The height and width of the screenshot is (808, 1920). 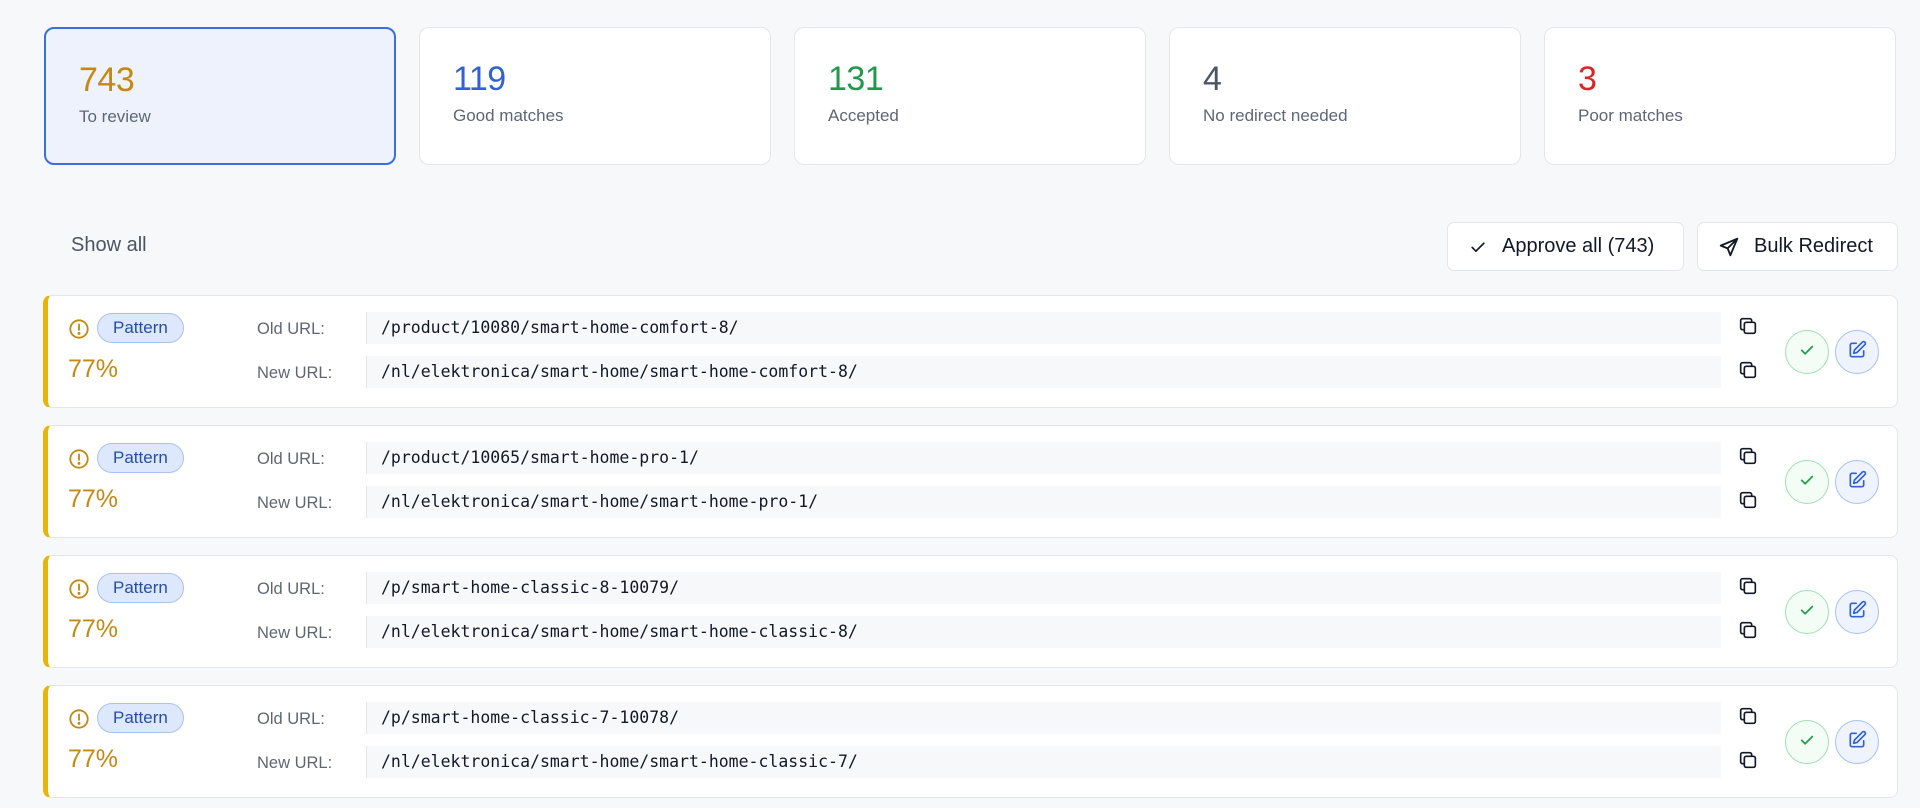 I want to click on old-url-value: /product/10080/smart-home-comfort-8/, so click(x=1043, y=328).